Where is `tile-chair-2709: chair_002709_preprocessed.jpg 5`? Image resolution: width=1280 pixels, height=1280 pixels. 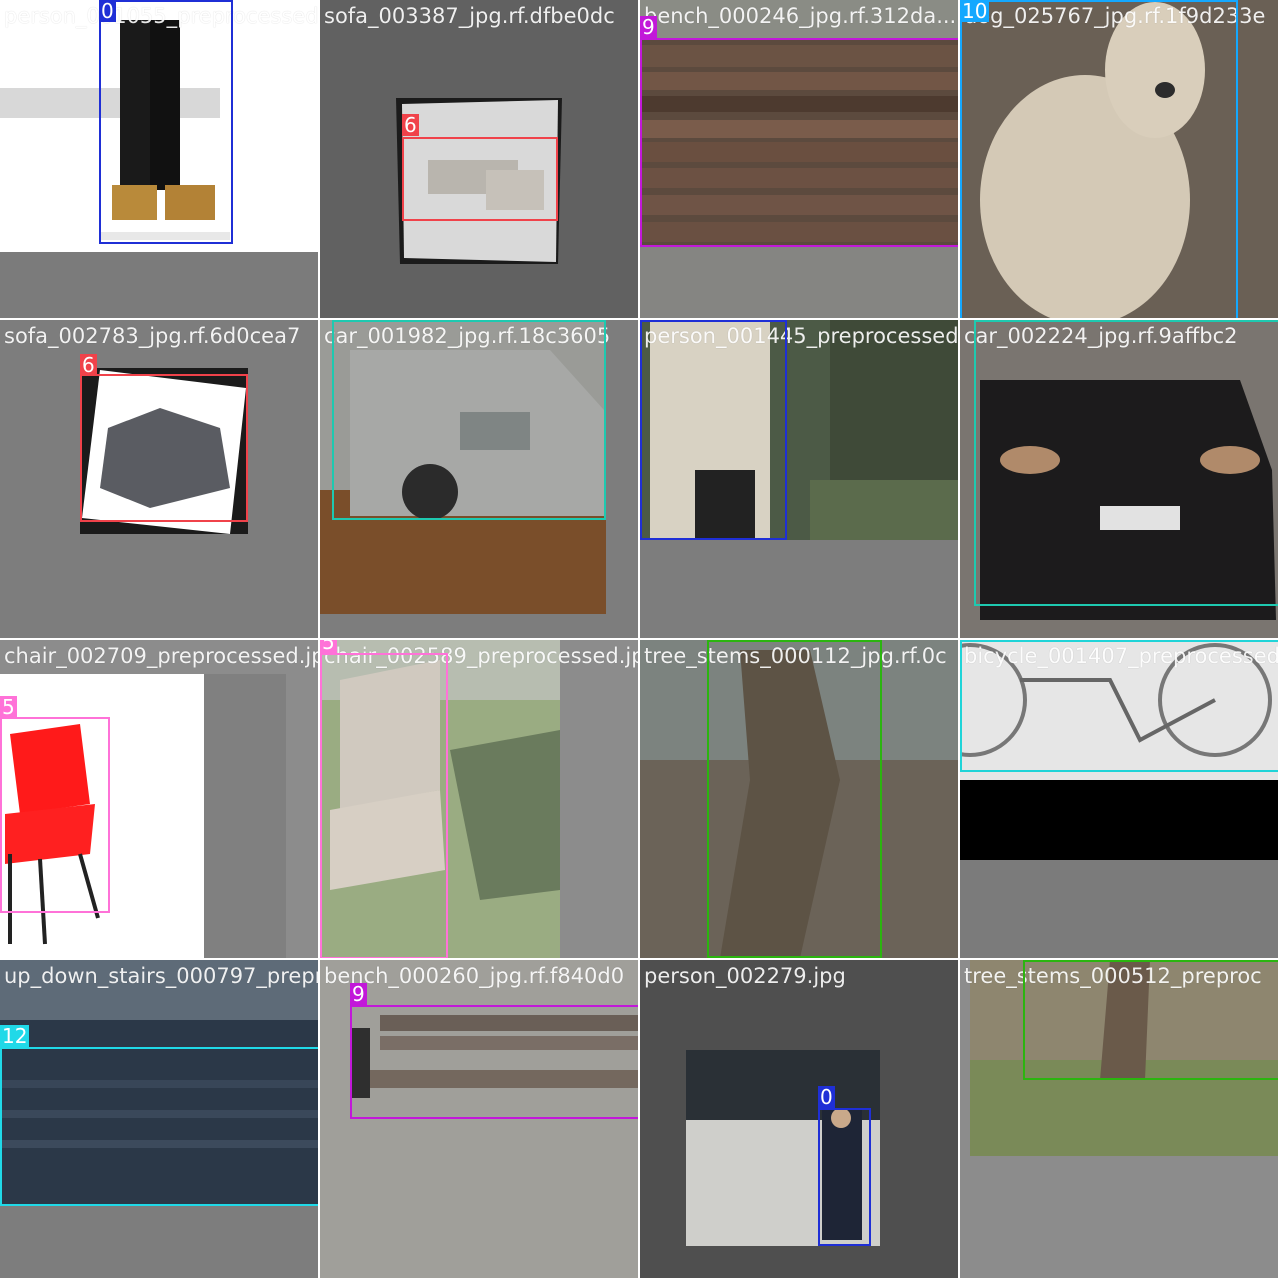 tile-chair-2709: chair_002709_preprocessed.jpg 5 is located at coordinates (159, 799).